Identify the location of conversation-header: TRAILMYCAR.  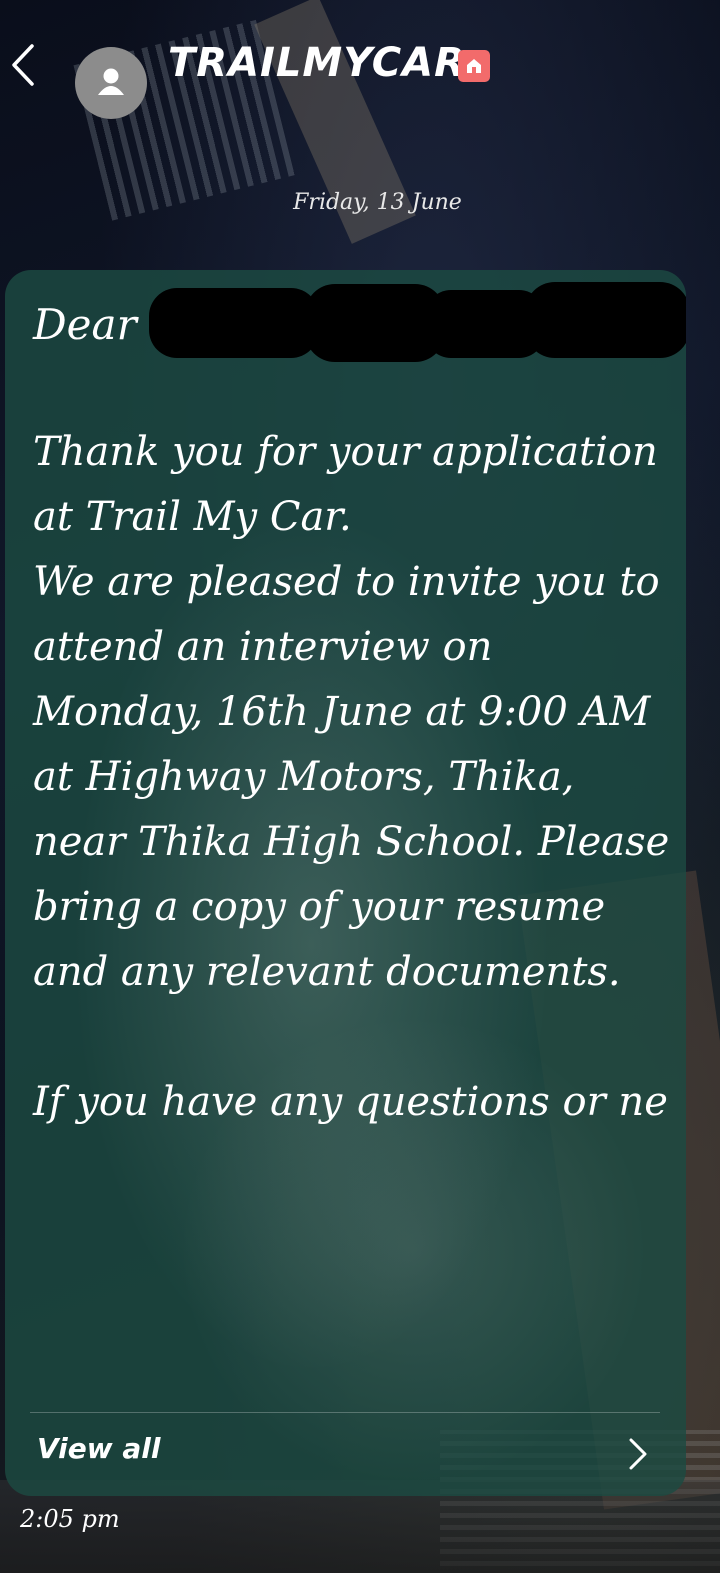
(360, 70).